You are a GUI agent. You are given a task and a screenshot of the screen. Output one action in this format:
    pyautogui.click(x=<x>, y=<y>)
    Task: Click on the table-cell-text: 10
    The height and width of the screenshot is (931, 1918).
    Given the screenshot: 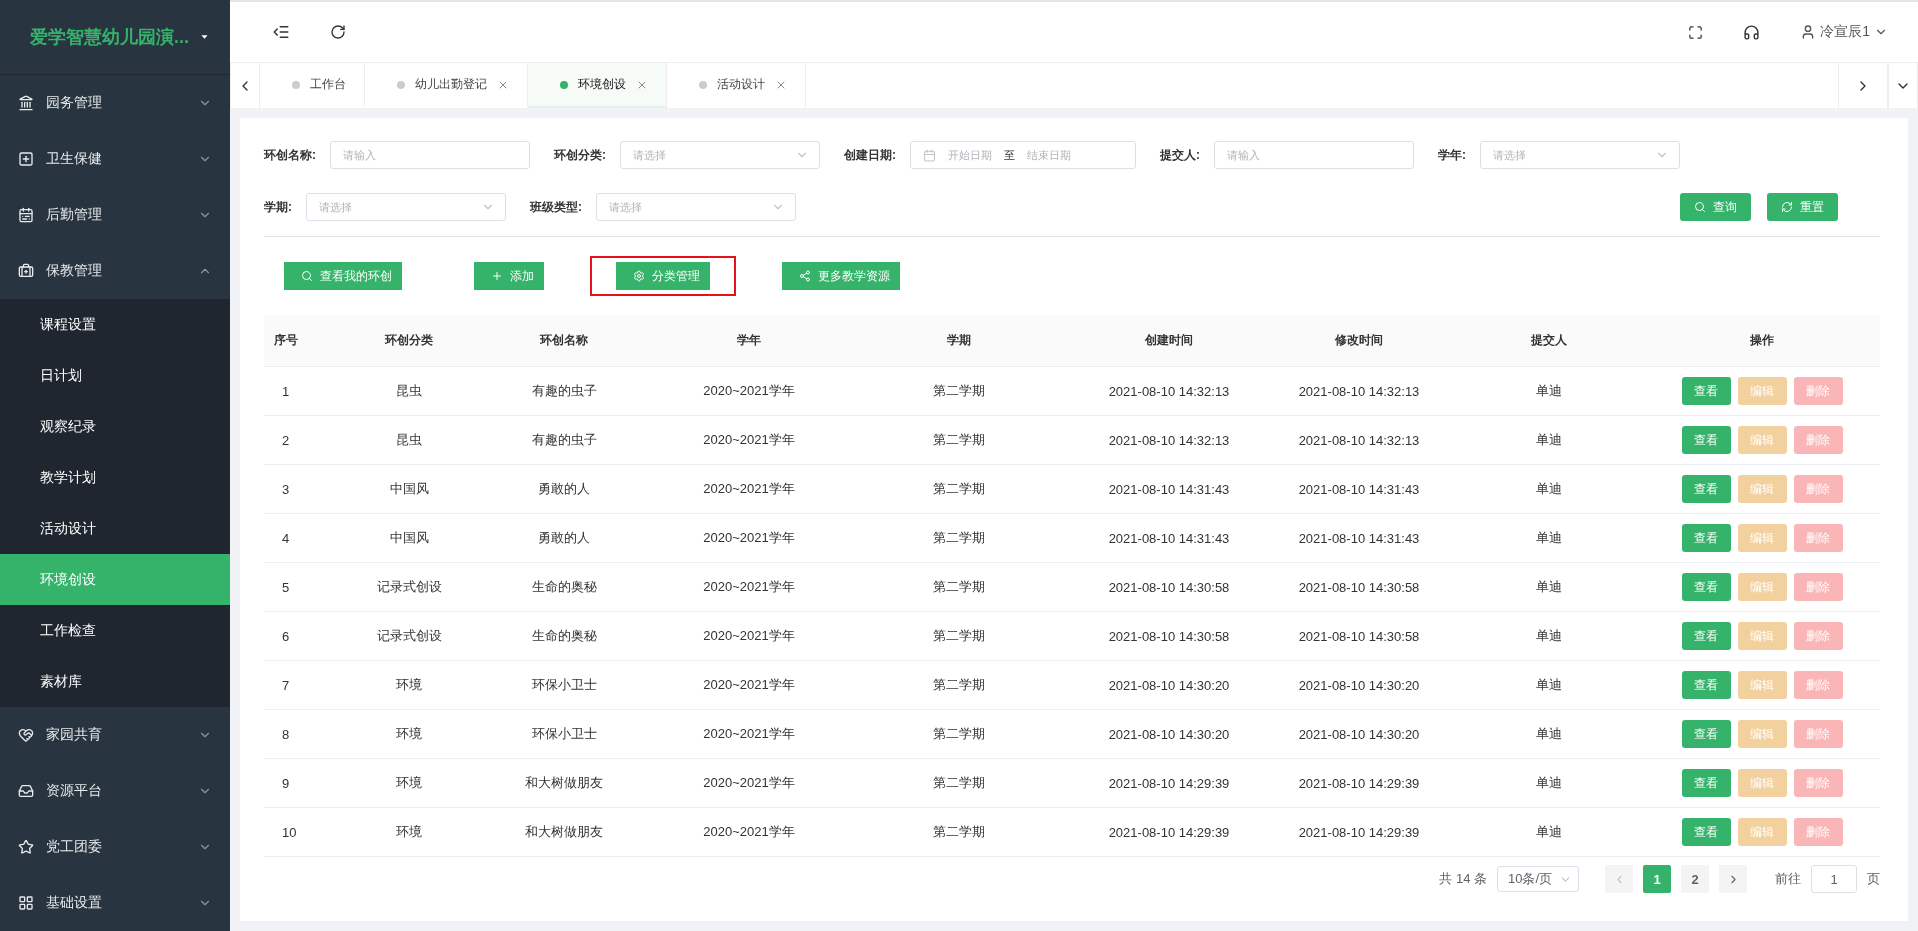 What is the action you would take?
    pyautogui.click(x=289, y=832)
    